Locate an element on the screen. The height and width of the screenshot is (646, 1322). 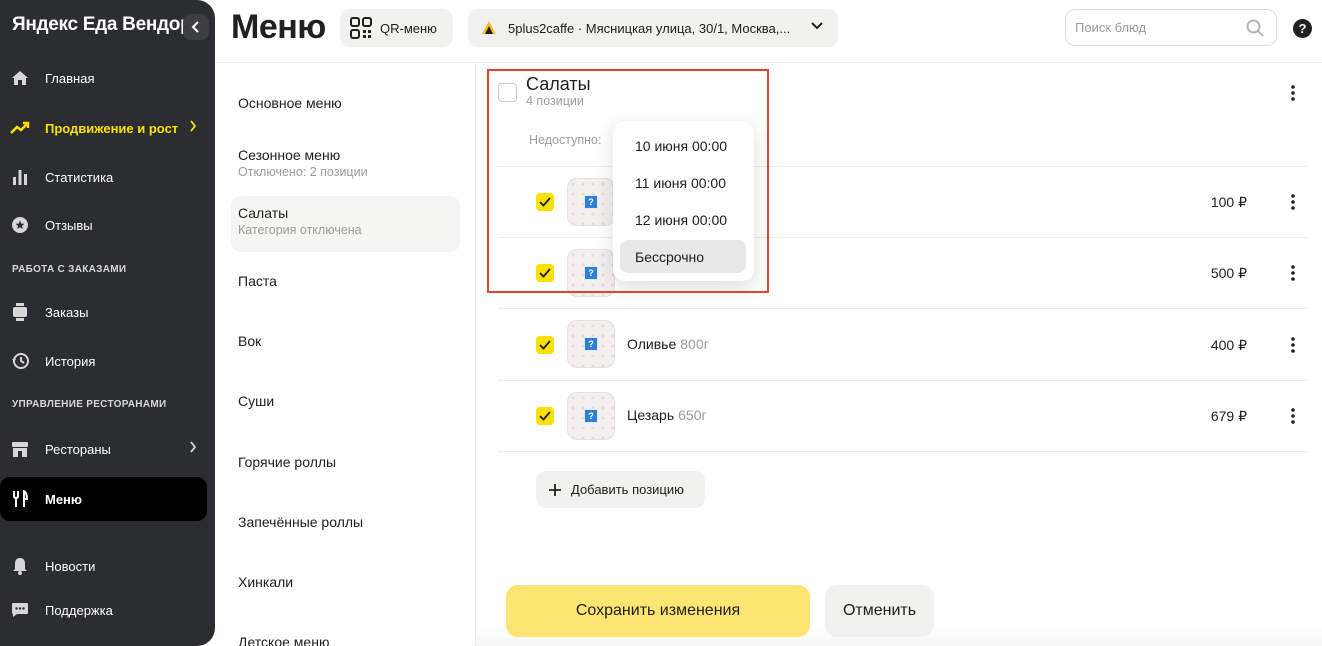
dropdown-option-indefinite: Бессрочно is located at coordinates (683, 256).